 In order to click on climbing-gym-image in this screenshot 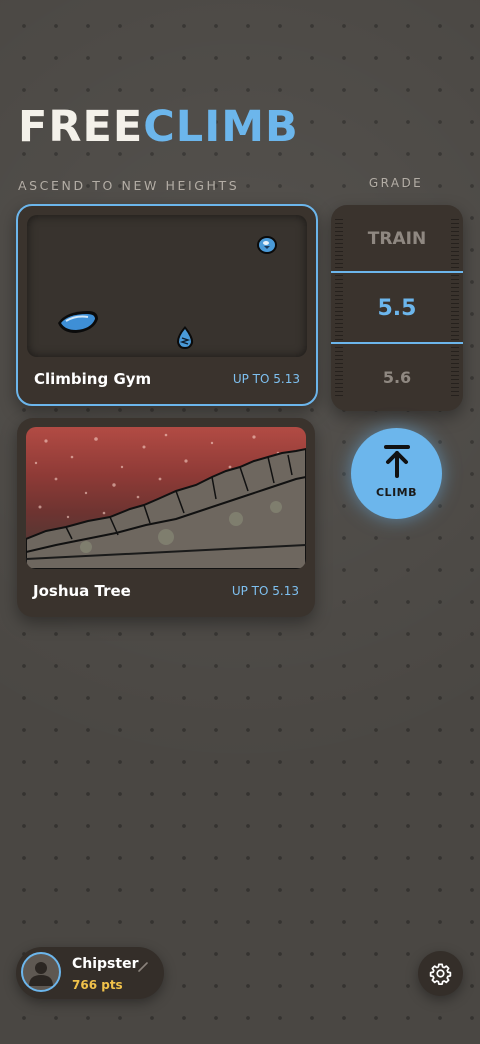, I will do `click(167, 286)`.